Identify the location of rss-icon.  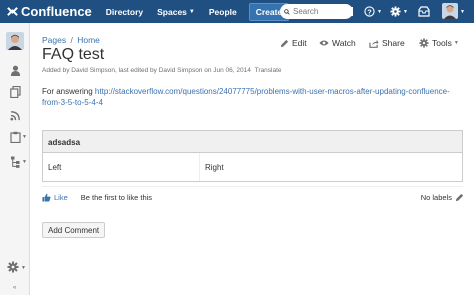
(14, 115).